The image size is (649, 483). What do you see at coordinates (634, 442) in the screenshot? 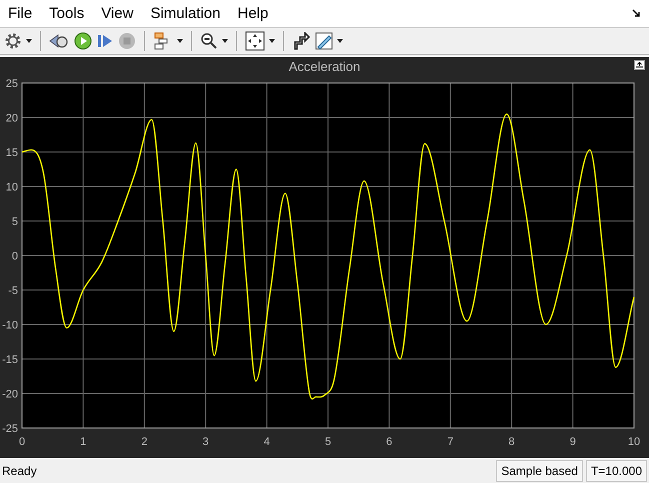
I see `x-tick-label: 10` at bounding box center [634, 442].